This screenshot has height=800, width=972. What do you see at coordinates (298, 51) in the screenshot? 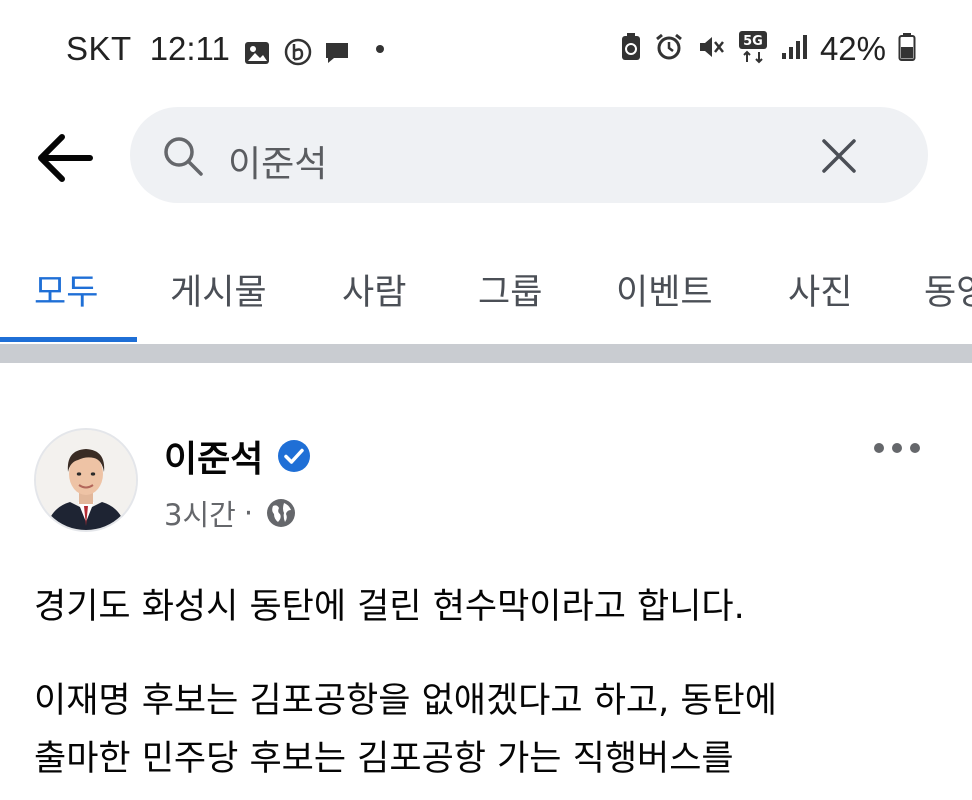
I see `b-app-icon` at bounding box center [298, 51].